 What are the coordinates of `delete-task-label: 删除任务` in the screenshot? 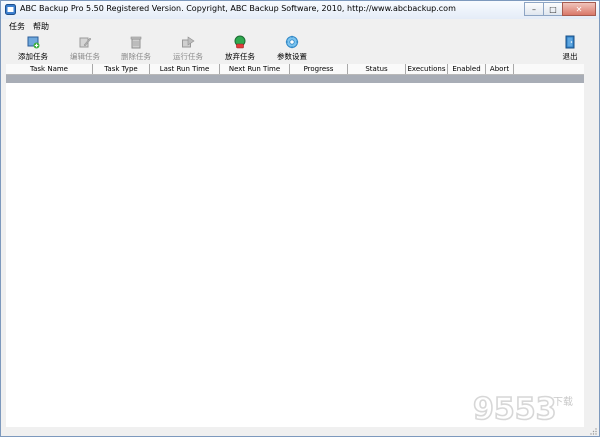 It's located at (136, 56).